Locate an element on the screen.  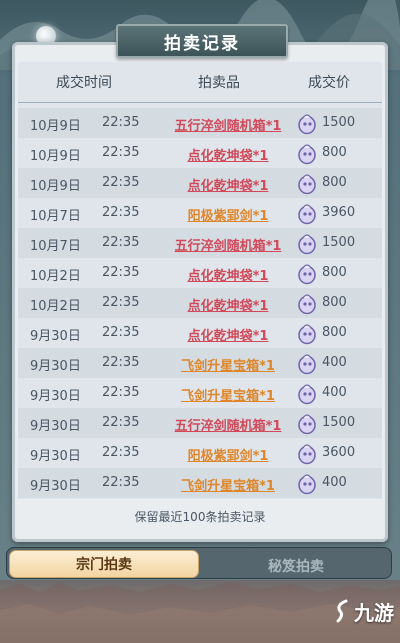
auction-tabs: 宗门拍卖 秘笈拍卖 is located at coordinates (199, 563).